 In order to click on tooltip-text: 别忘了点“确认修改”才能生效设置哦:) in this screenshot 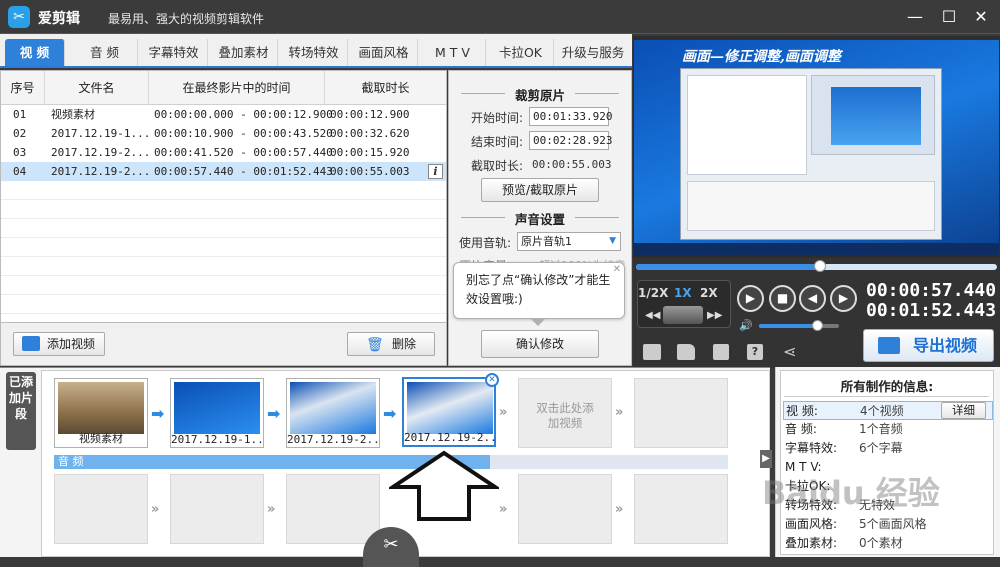, I will do `click(538, 289)`.